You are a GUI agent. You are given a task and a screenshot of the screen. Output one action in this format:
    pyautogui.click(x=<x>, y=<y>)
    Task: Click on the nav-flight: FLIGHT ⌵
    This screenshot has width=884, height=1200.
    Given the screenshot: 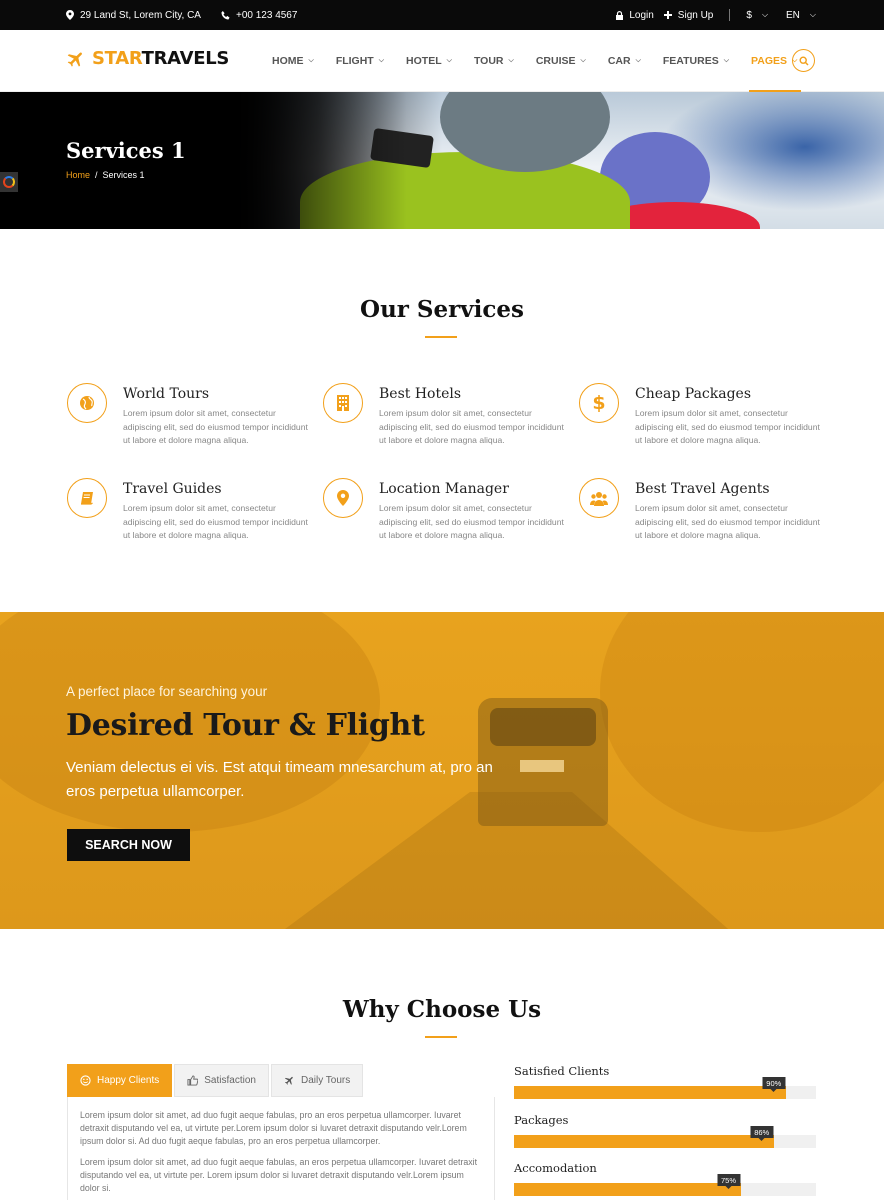 What is the action you would take?
    pyautogui.click(x=360, y=61)
    